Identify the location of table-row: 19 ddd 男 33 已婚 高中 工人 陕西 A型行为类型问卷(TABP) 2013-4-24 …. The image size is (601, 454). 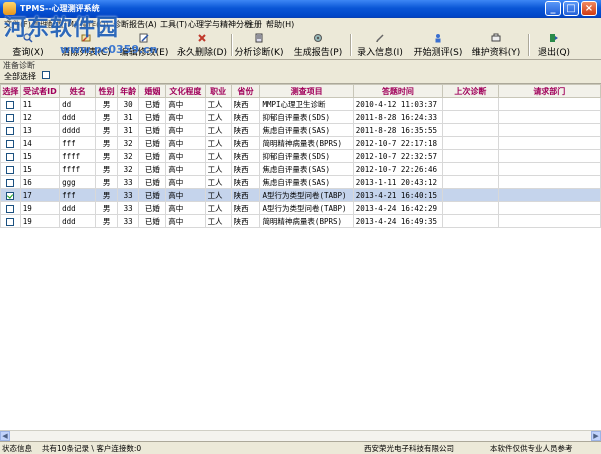
(300, 208).